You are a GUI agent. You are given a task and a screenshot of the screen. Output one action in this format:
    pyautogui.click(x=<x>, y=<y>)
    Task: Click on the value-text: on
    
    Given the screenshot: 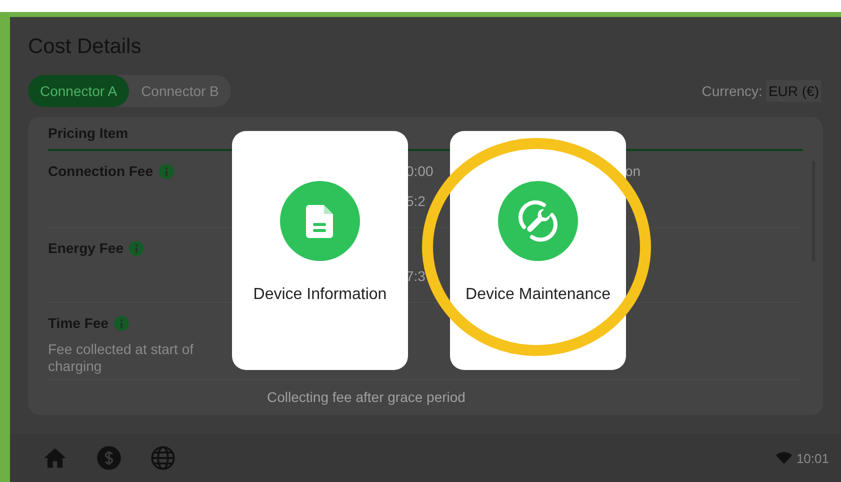 What is the action you would take?
    pyautogui.click(x=633, y=171)
    